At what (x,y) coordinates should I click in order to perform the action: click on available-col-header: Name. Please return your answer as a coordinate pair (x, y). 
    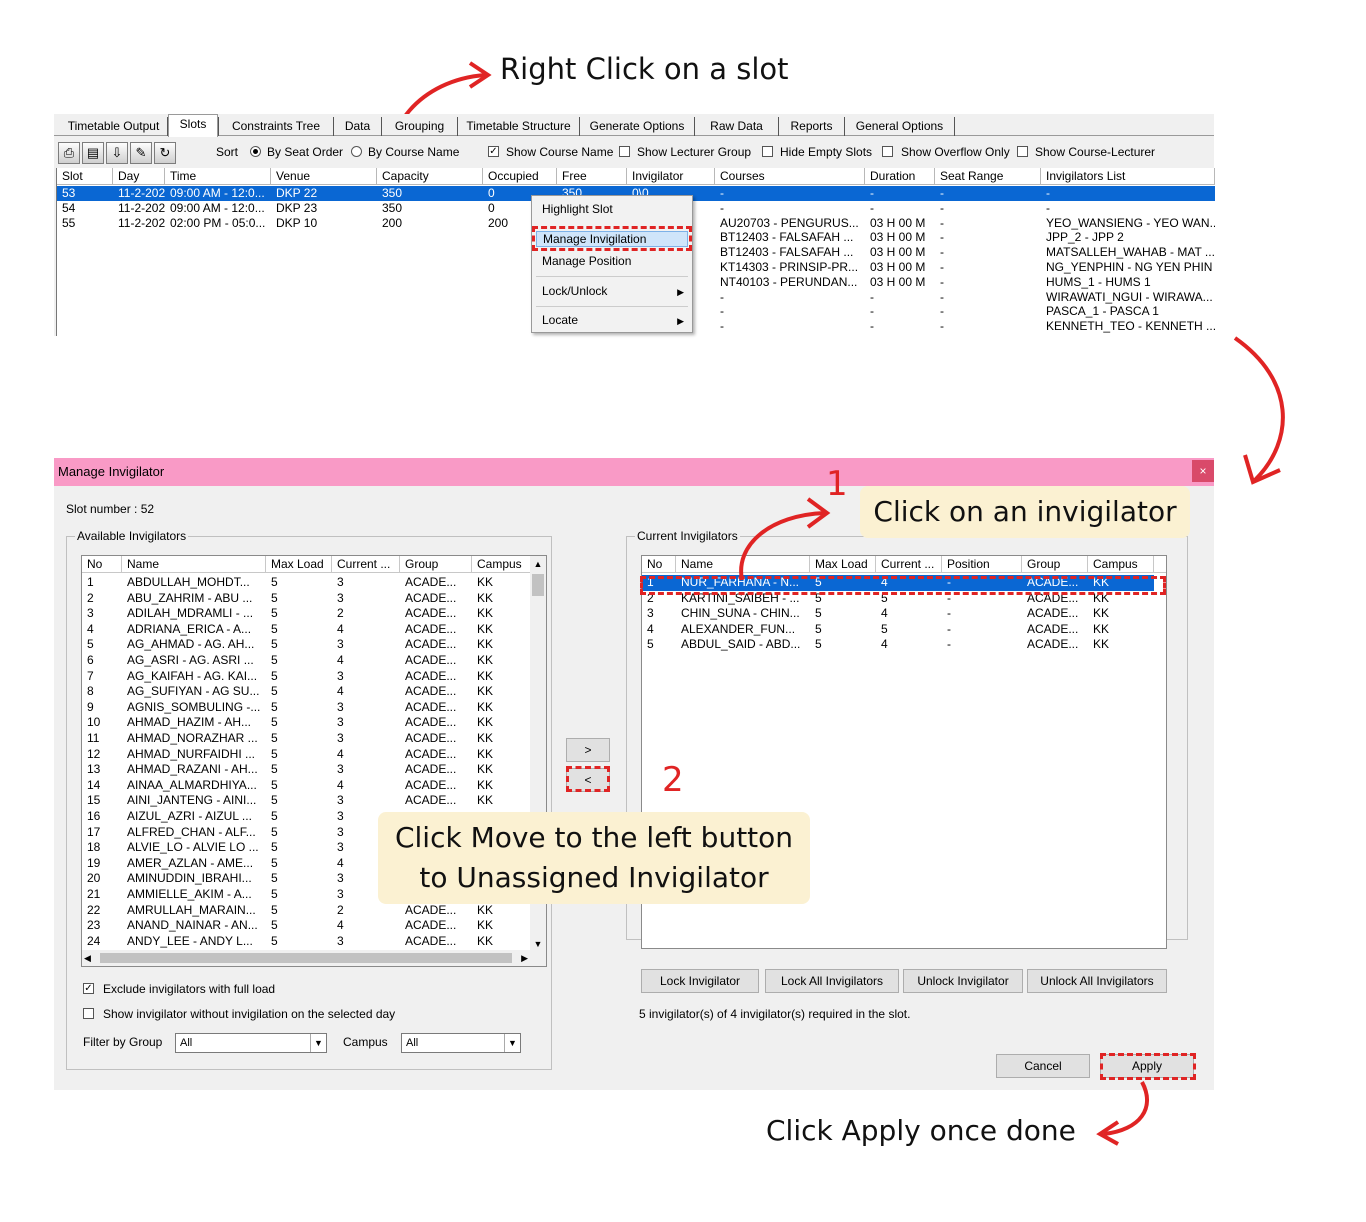
    Looking at the image, I should click on (194, 564).